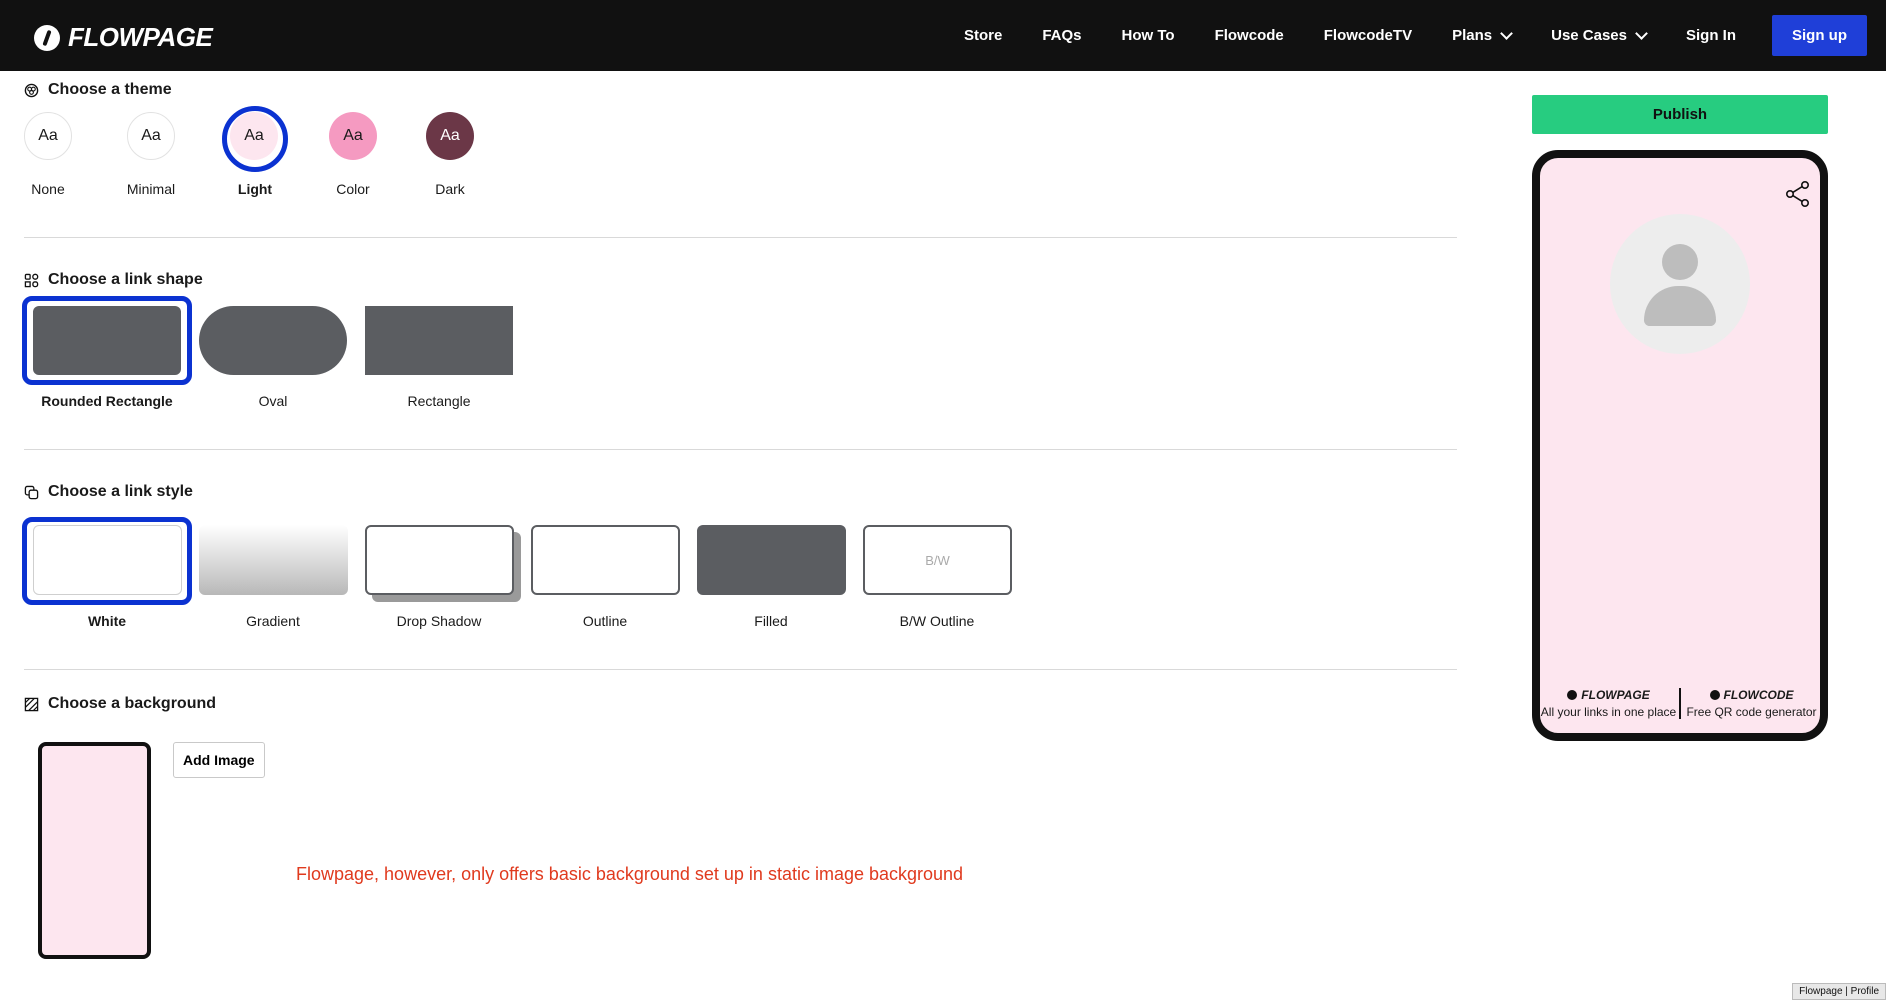 The width and height of the screenshot is (1886, 1000). What do you see at coordinates (47, 37) in the screenshot?
I see `flowpage-logo-icon` at bounding box center [47, 37].